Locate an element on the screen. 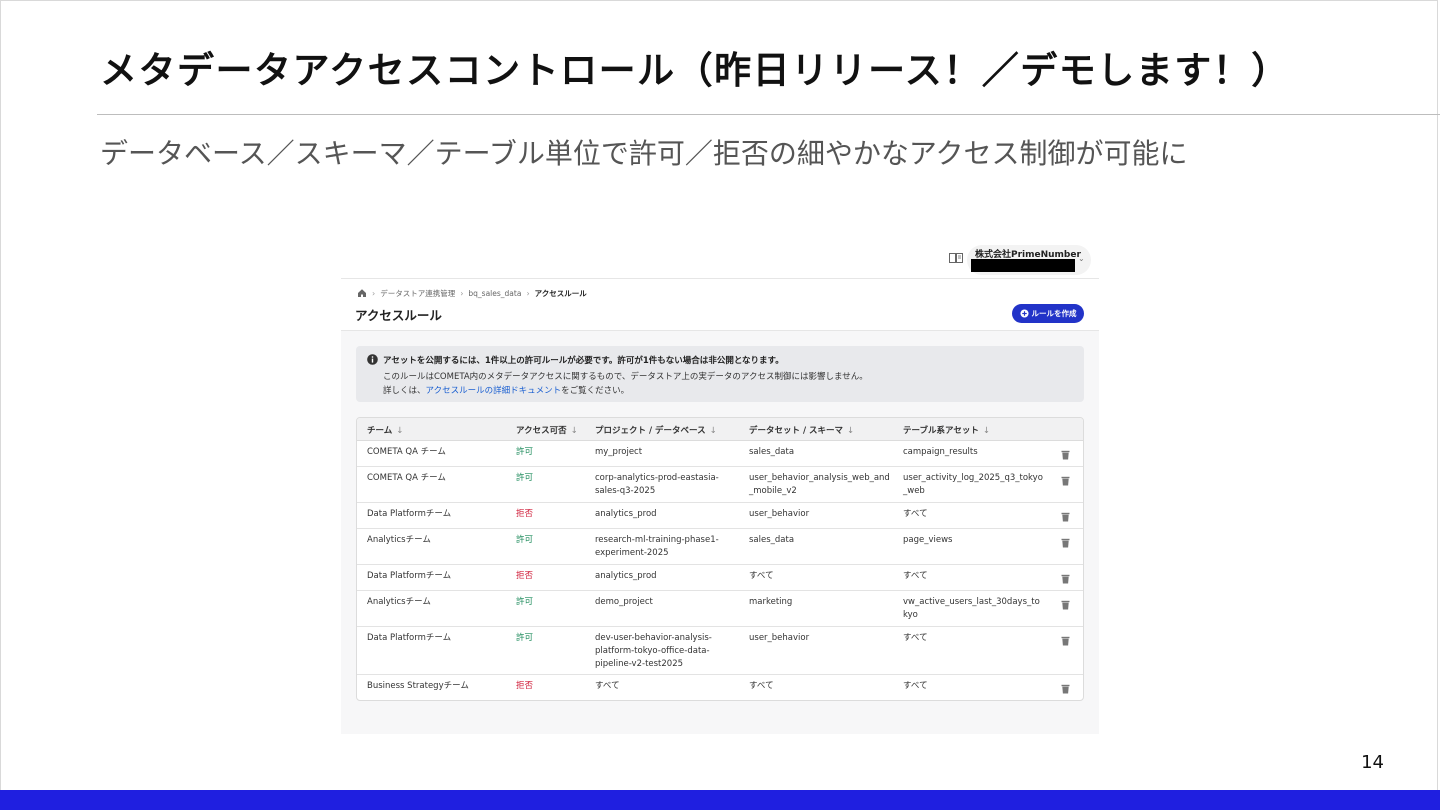  header-divider is located at coordinates (720, 278).